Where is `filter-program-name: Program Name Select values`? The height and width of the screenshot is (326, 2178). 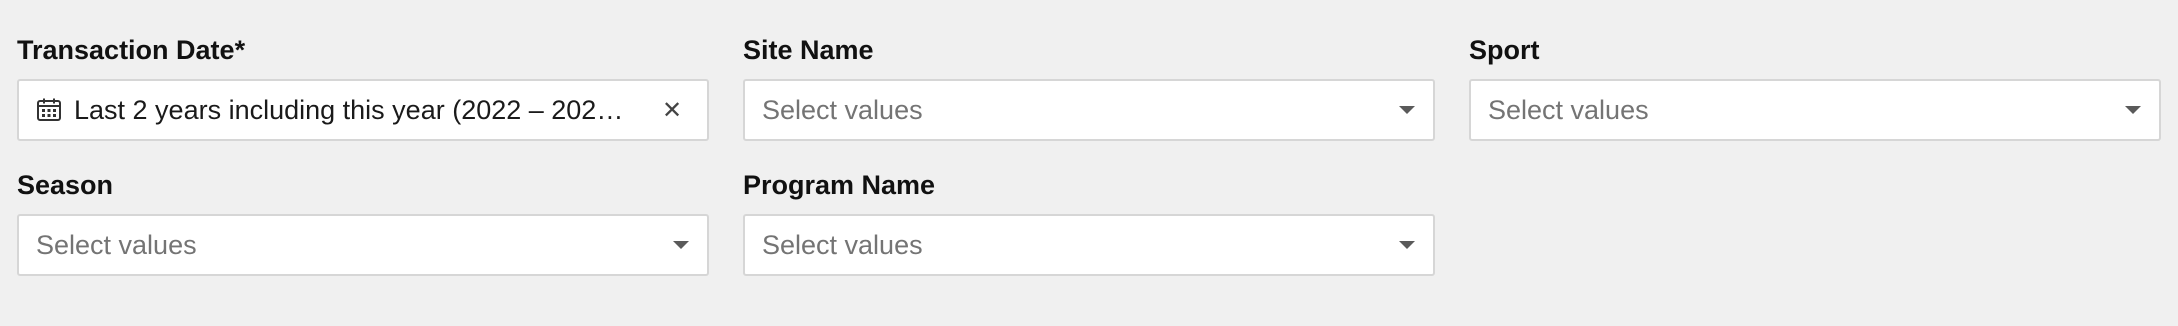 filter-program-name: Program Name Select values is located at coordinates (1089, 220).